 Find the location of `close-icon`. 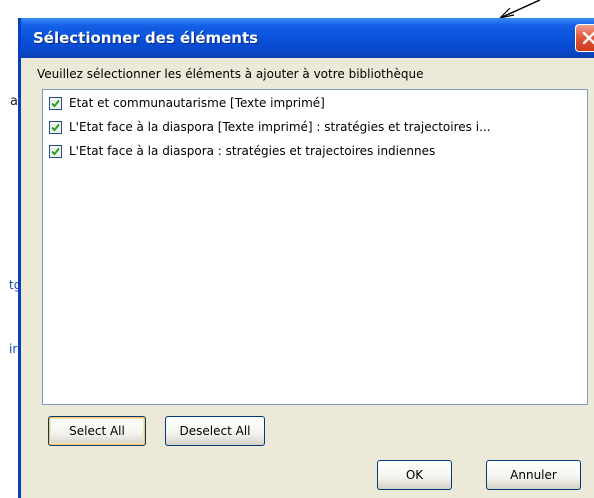

close-icon is located at coordinates (588, 38).